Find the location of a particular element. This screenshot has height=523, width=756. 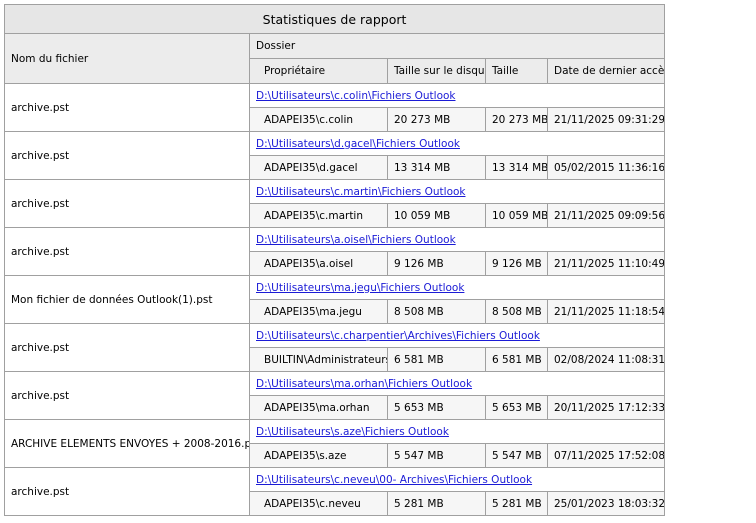

disk-size-cell: 8 508 MB is located at coordinates (436, 311).